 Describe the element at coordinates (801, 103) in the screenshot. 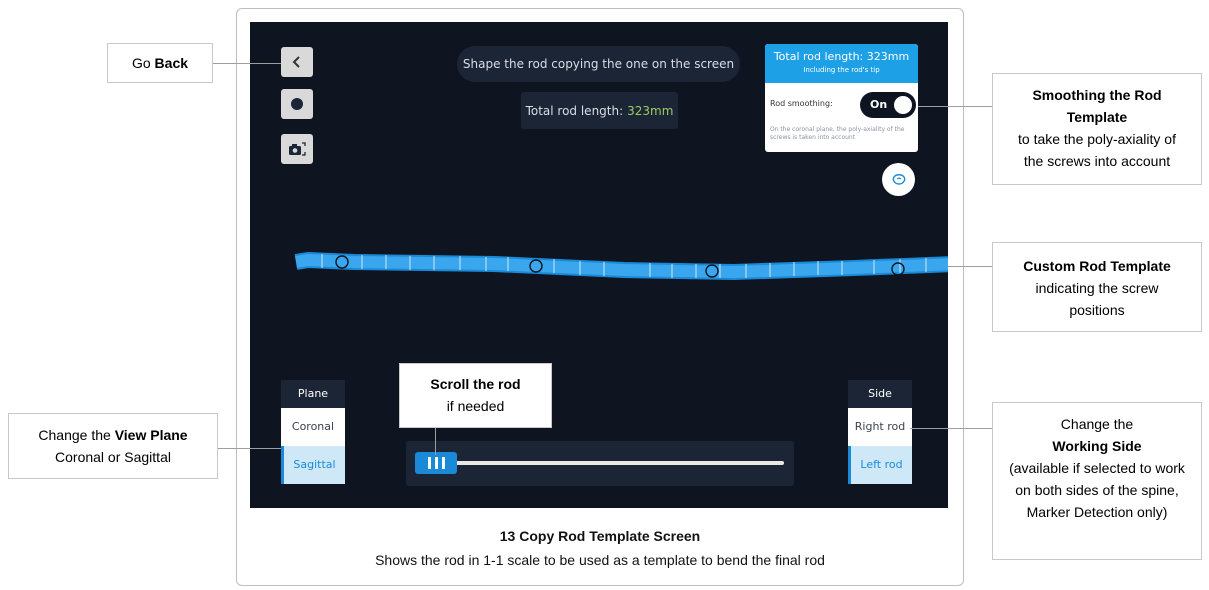

I see `smoothing-label: Rod smoothing:` at that location.